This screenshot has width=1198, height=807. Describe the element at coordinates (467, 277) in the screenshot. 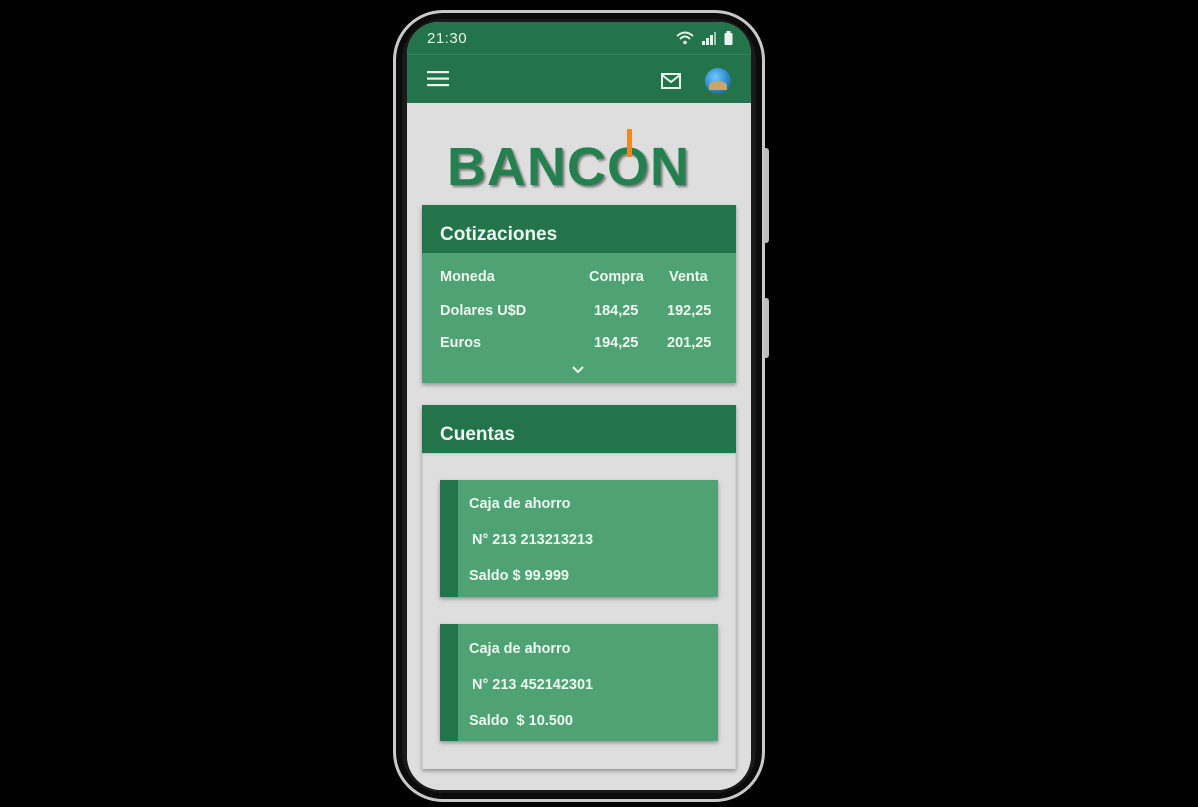

I see `header-moneda: Moneda` at that location.